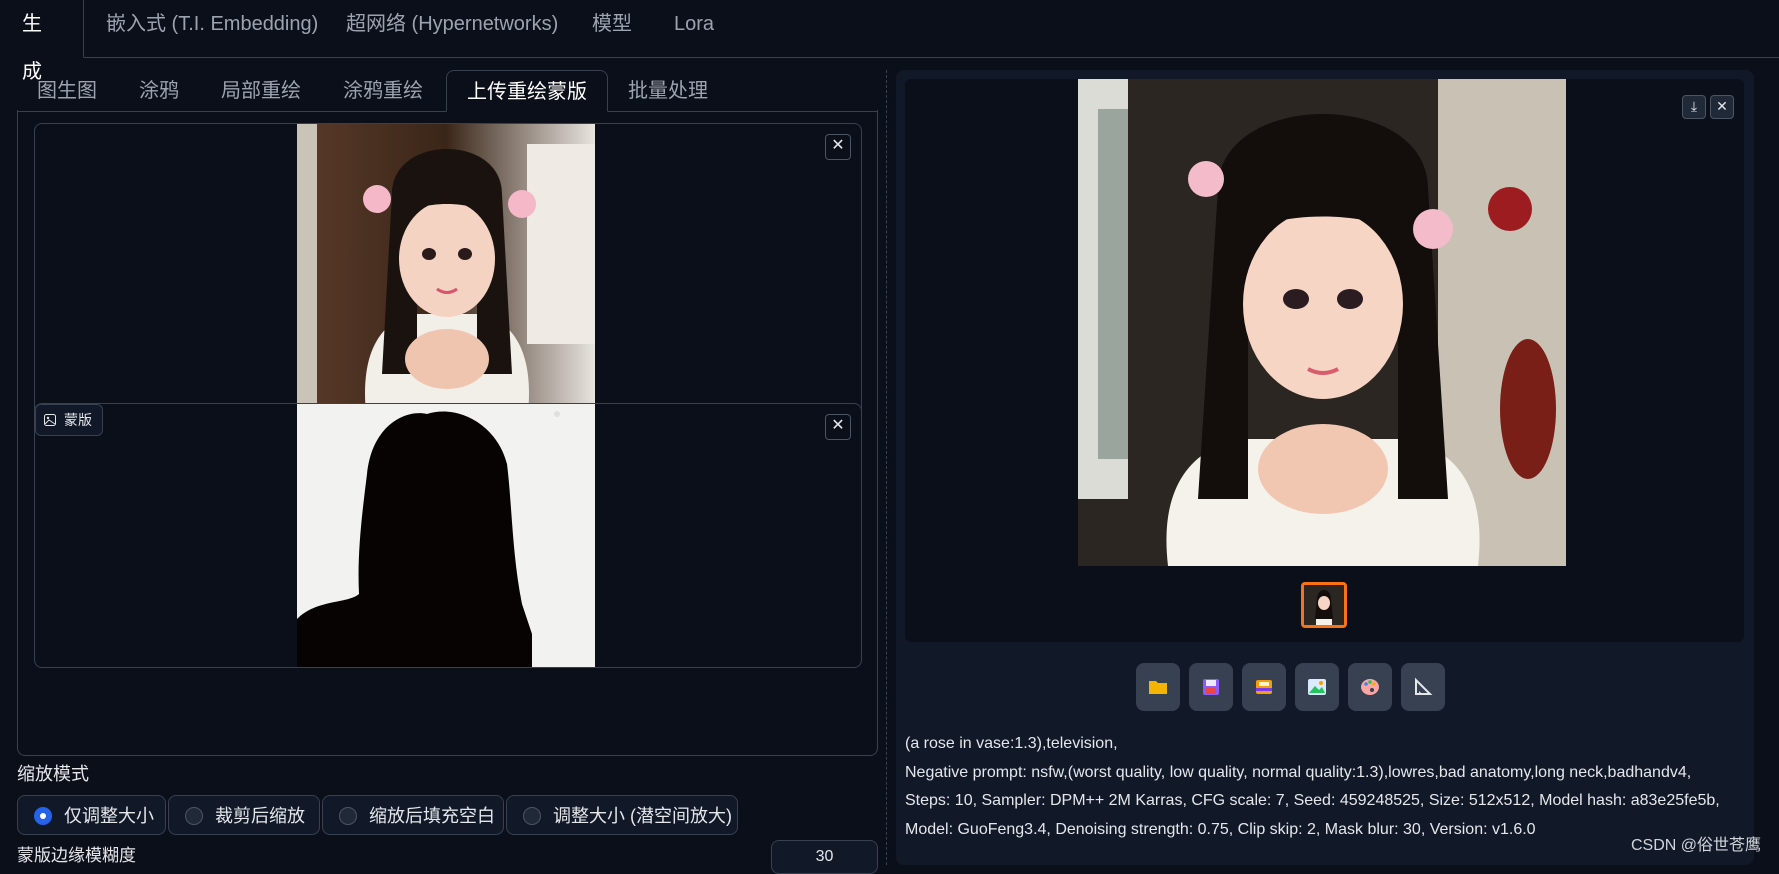 This screenshot has width=1779, height=874. Describe the element at coordinates (383, 90) in the screenshot. I see `tab-inpaint-sketch: 涂鸦重绘` at that location.